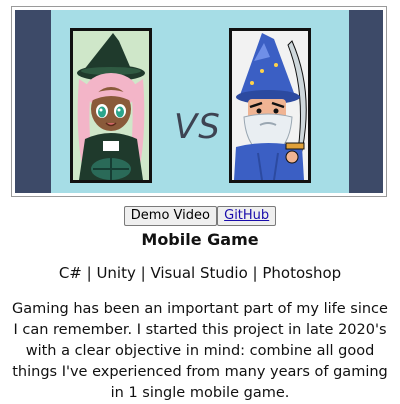  I want to click on witch-girl-icon, so click(111, 105).